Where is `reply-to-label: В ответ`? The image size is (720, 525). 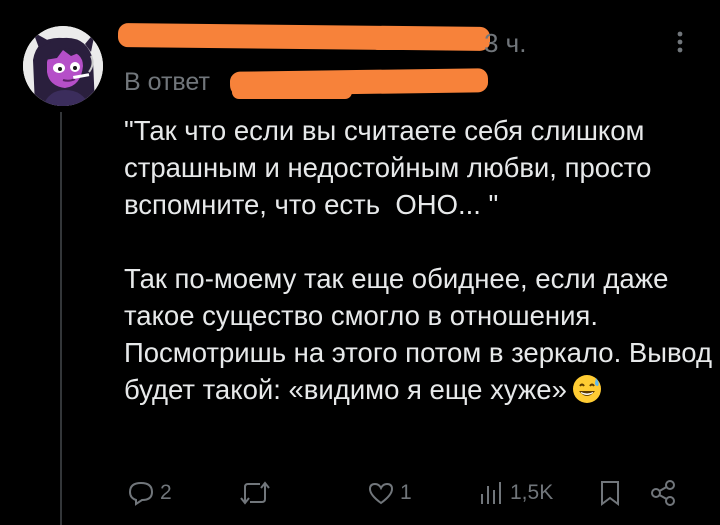 reply-to-label: В ответ is located at coordinates (167, 82).